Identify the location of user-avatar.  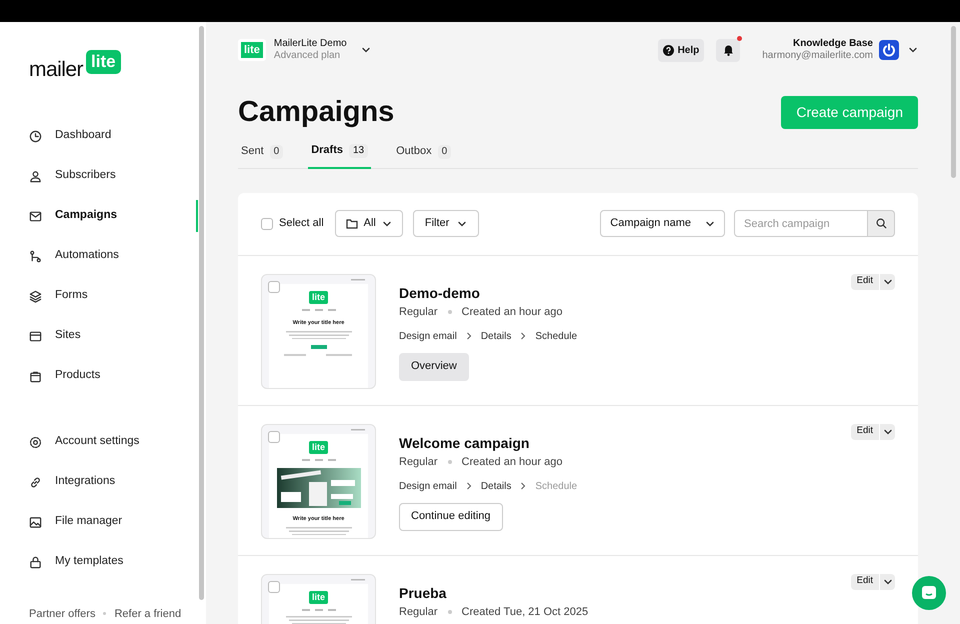
(889, 50).